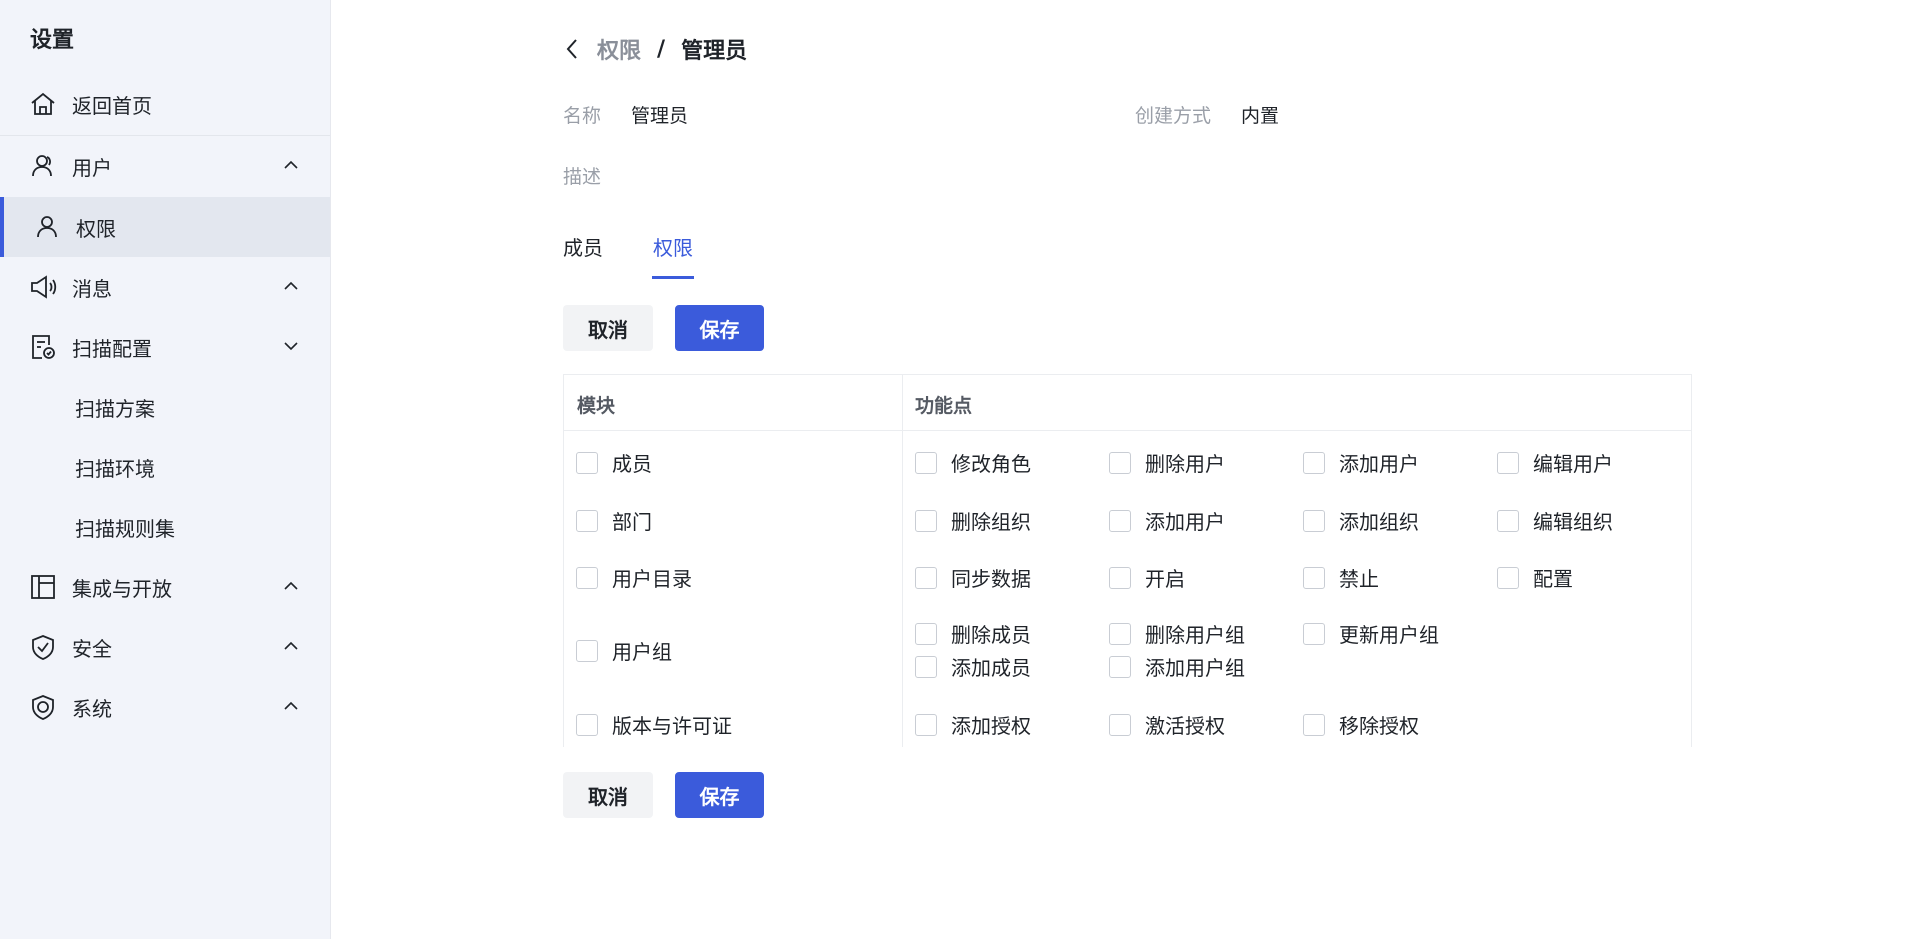  I want to click on feature-checkbox: 删除用户组, so click(1177, 633).